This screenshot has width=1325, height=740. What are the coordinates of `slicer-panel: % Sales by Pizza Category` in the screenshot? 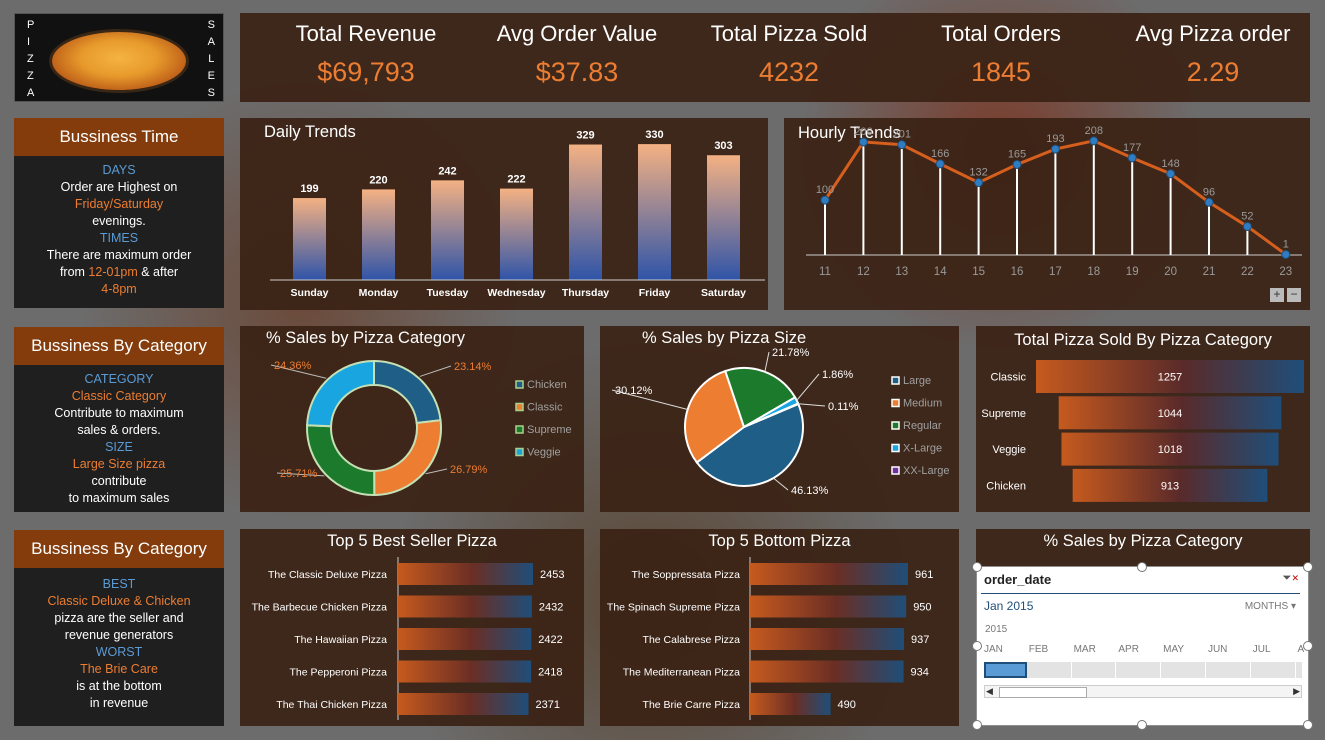 It's located at (1143, 547).